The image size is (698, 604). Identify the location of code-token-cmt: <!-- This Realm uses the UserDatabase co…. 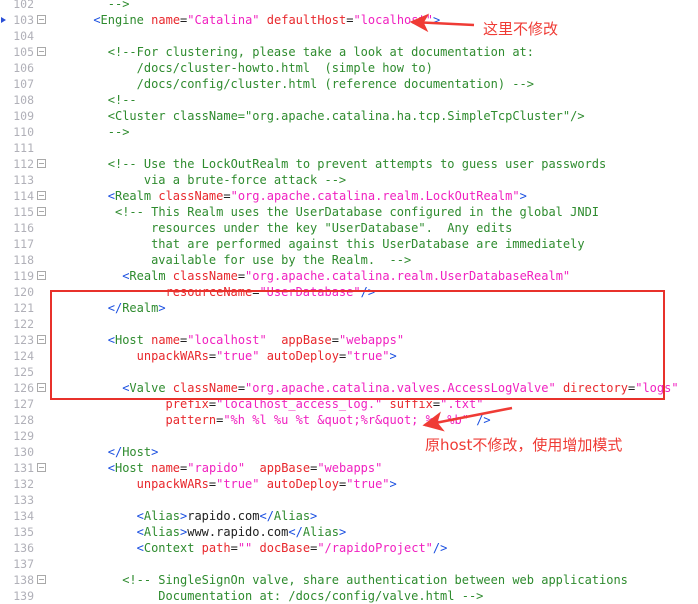
(357, 212).